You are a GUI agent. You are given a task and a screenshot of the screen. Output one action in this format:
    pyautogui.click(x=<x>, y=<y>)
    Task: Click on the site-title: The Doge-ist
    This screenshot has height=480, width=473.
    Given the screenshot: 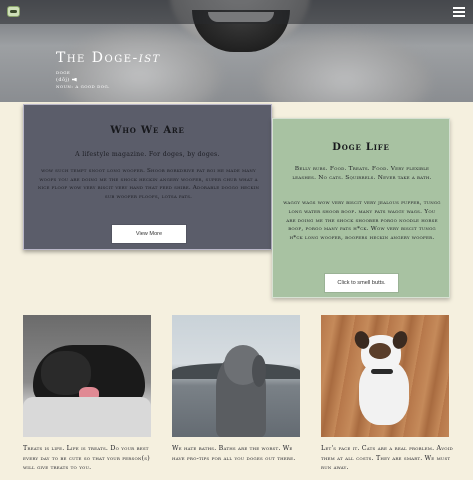 What is the action you would take?
    pyautogui.click(x=108, y=58)
    